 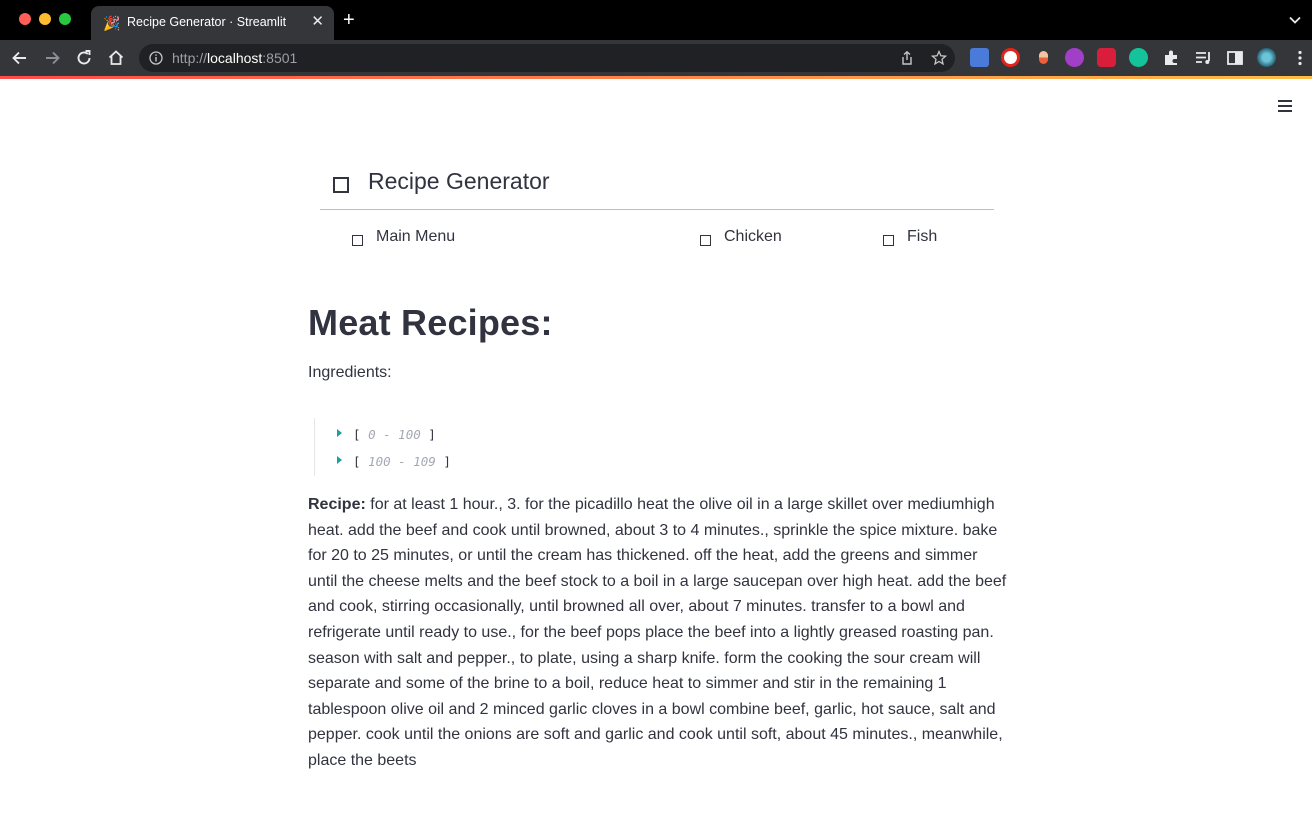 What do you see at coordinates (416, 236) in the screenshot?
I see `menu-item-label: Main Menu` at bounding box center [416, 236].